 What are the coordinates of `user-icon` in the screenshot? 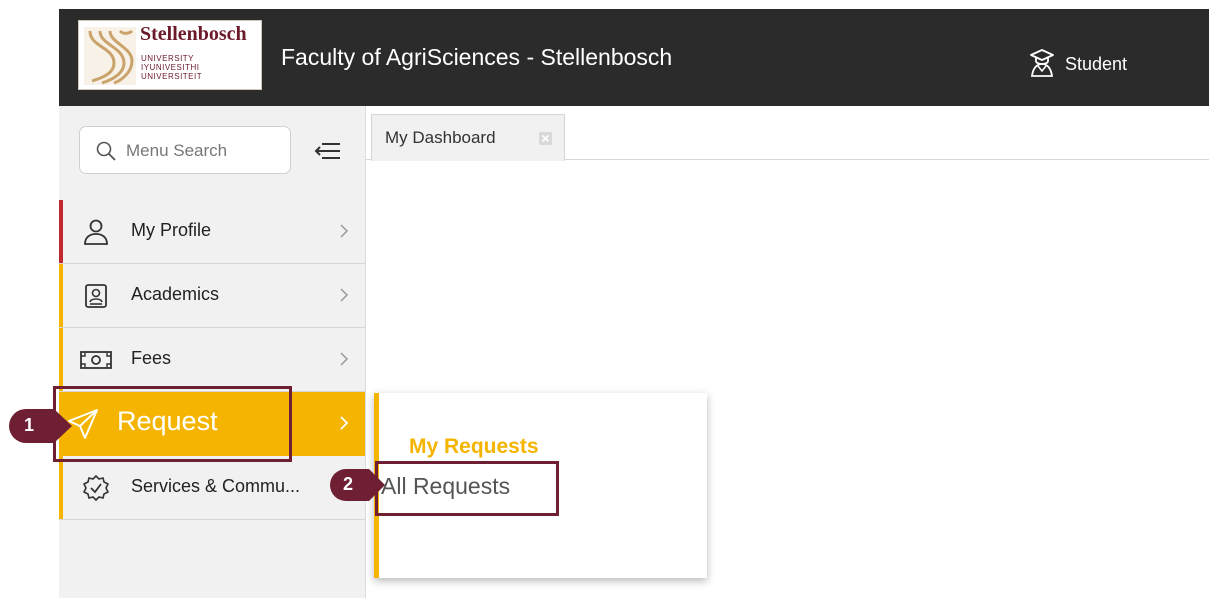 It's located at (96, 232).